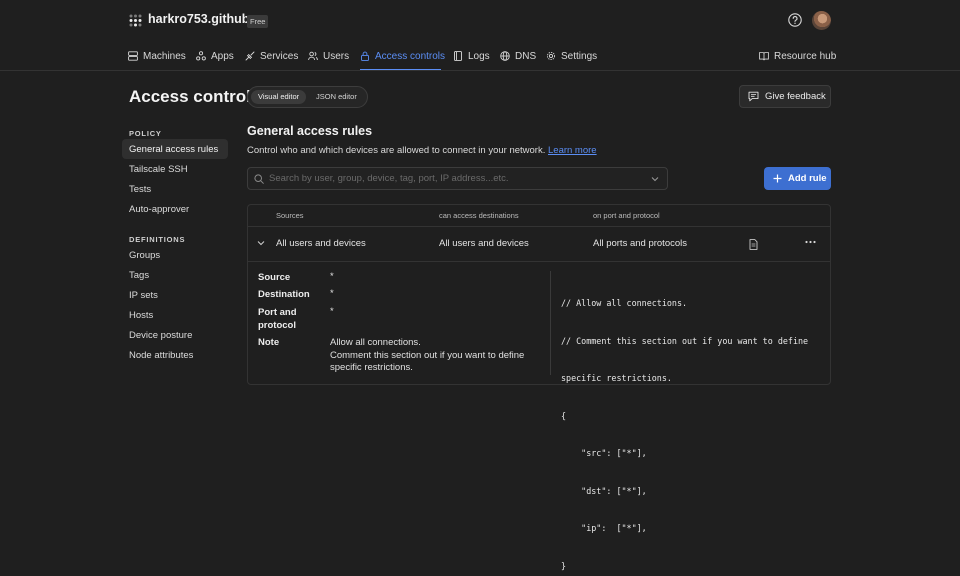  I want to click on code-divider, so click(550, 323).